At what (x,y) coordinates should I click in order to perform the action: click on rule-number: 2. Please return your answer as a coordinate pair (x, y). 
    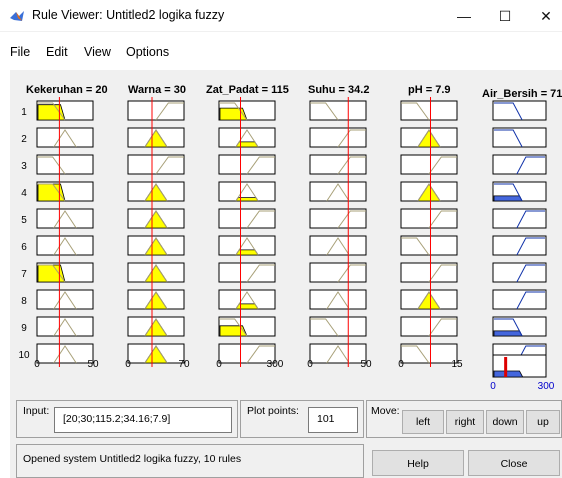
    Looking at the image, I should click on (24, 139).